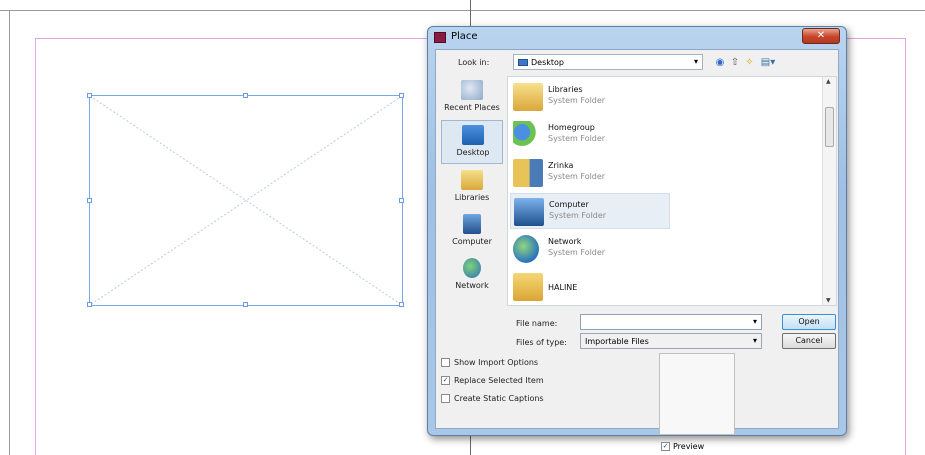 The height and width of the screenshot is (455, 925). Describe the element at coordinates (768, 62) in the screenshot. I see `view-menu-icon: ▤▾` at that location.